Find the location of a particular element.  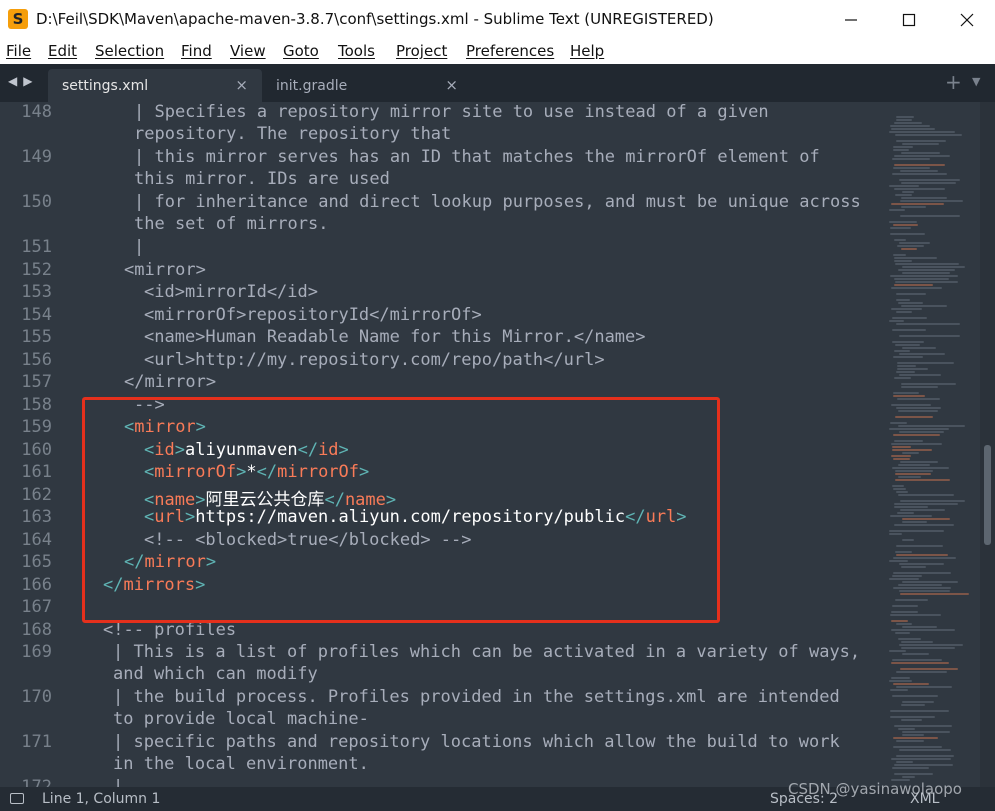

code-line-154: <mirrorOf>repositoryId</mirrorOf> is located at coordinates (313, 315).